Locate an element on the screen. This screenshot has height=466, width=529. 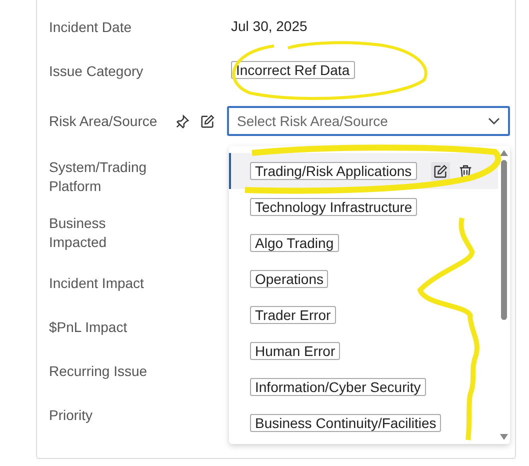
trash-icon is located at coordinates (465, 171).